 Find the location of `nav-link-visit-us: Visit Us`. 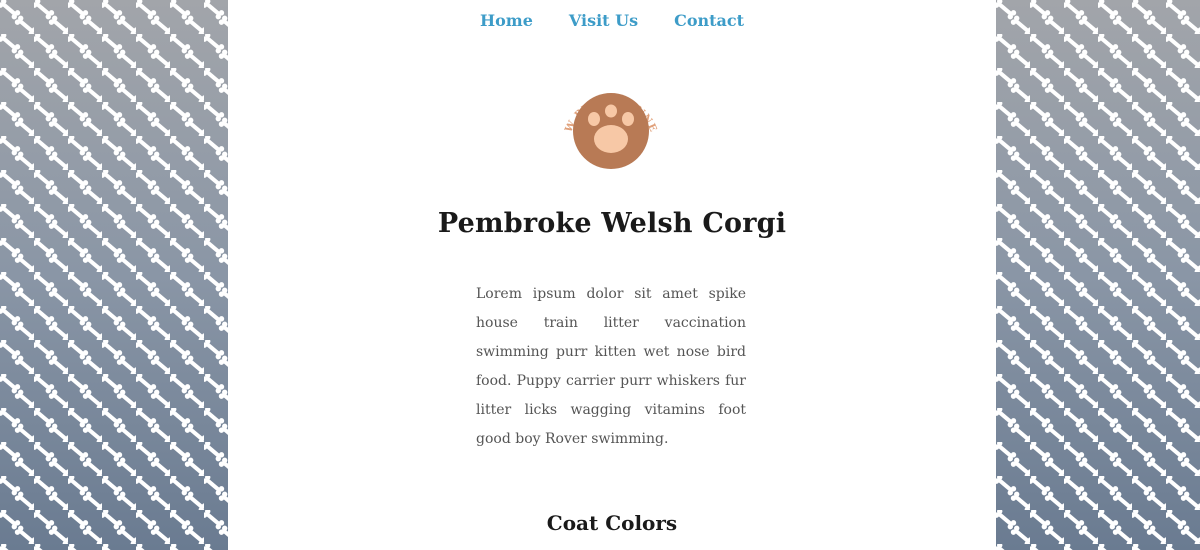

nav-link-visit-us: Visit Us is located at coordinates (603, 21).